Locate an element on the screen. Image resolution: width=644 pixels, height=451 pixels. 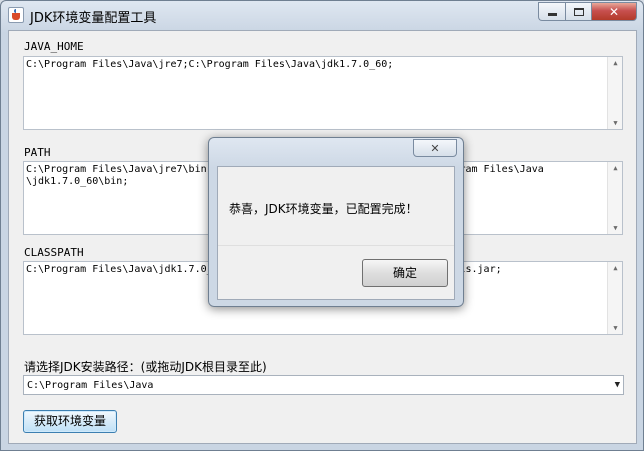
path-scrollbar: ▲ ▼ is located at coordinates (614, 198).